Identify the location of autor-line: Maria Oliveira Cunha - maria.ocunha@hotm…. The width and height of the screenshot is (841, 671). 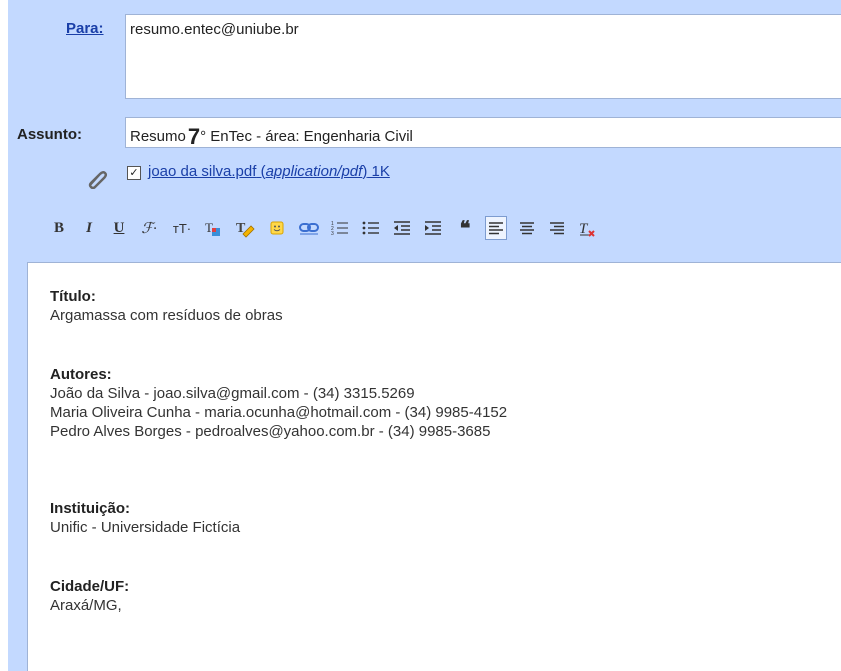
(279, 412).